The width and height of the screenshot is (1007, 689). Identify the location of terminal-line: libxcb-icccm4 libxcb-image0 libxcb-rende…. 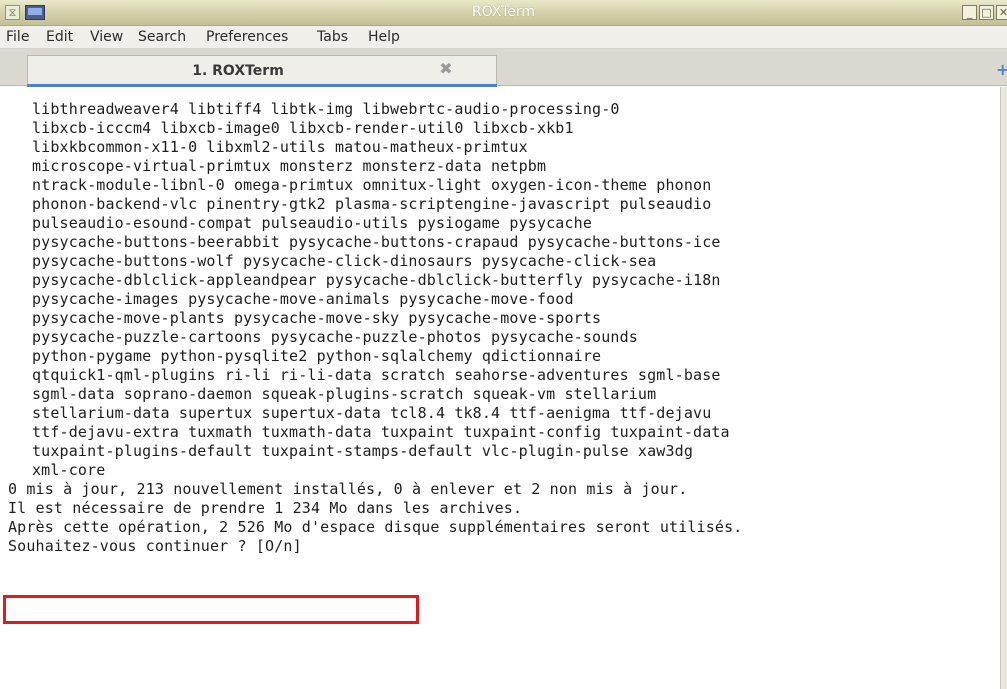
(303, 128).